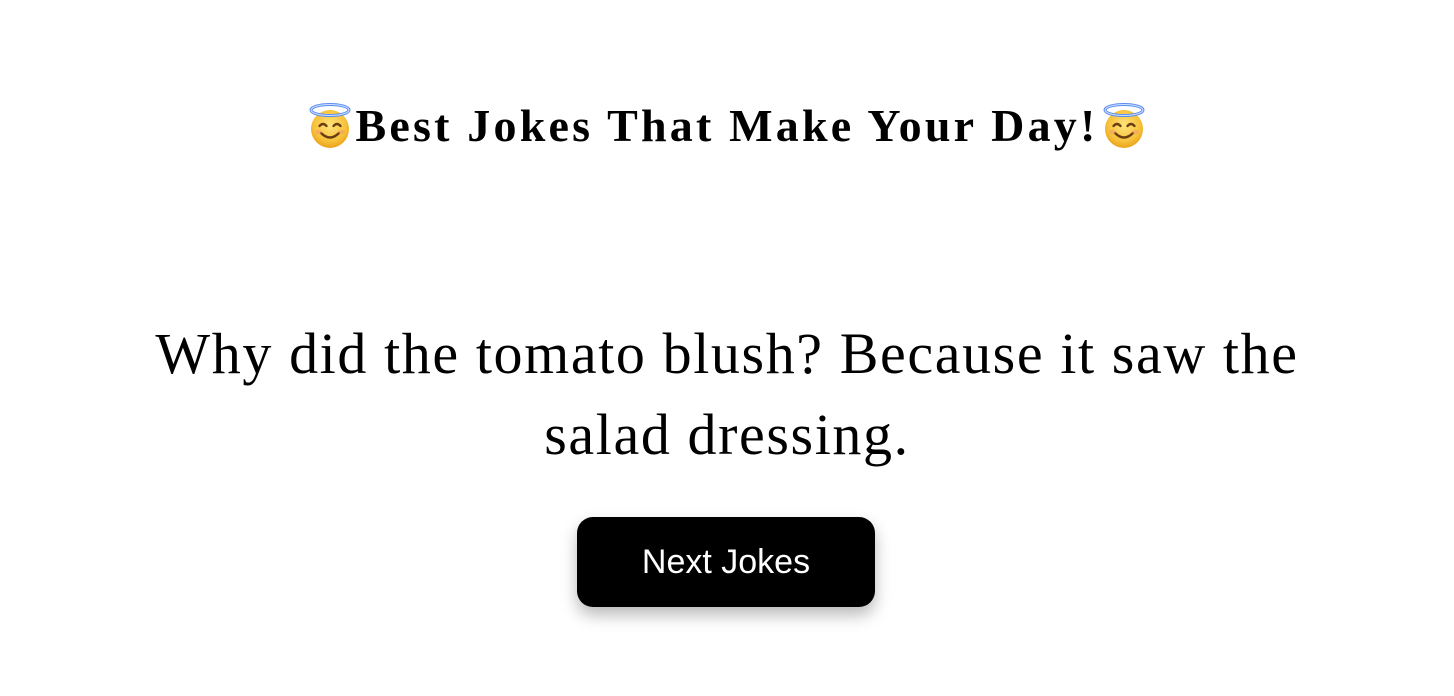 The width and height of the screenshot is (1454, 696). What do you see at coordinates (726, 562) in the screenshot?
I see `next-jokes-button: Next Jokes` at bounding box center [726, 562].